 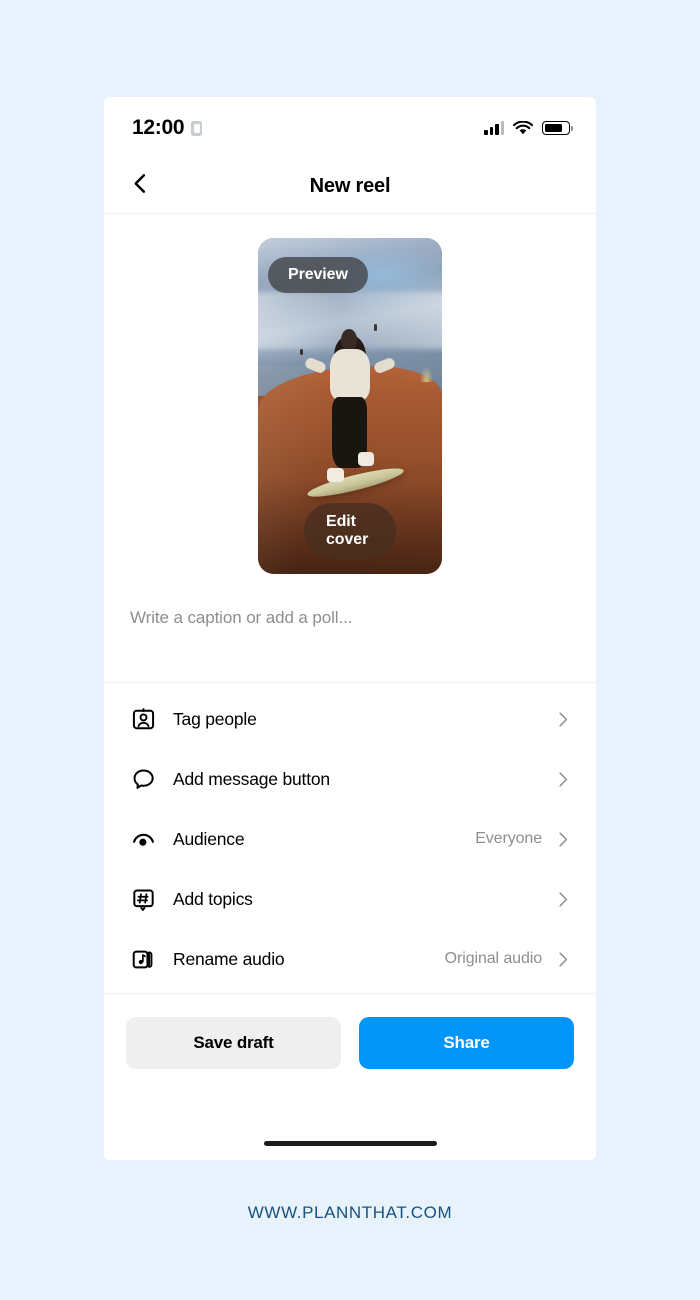 What do you see at coordinates (493, 958) in the screenshot?
I see `option-value: Original audio` at bounding box center [493, 958].